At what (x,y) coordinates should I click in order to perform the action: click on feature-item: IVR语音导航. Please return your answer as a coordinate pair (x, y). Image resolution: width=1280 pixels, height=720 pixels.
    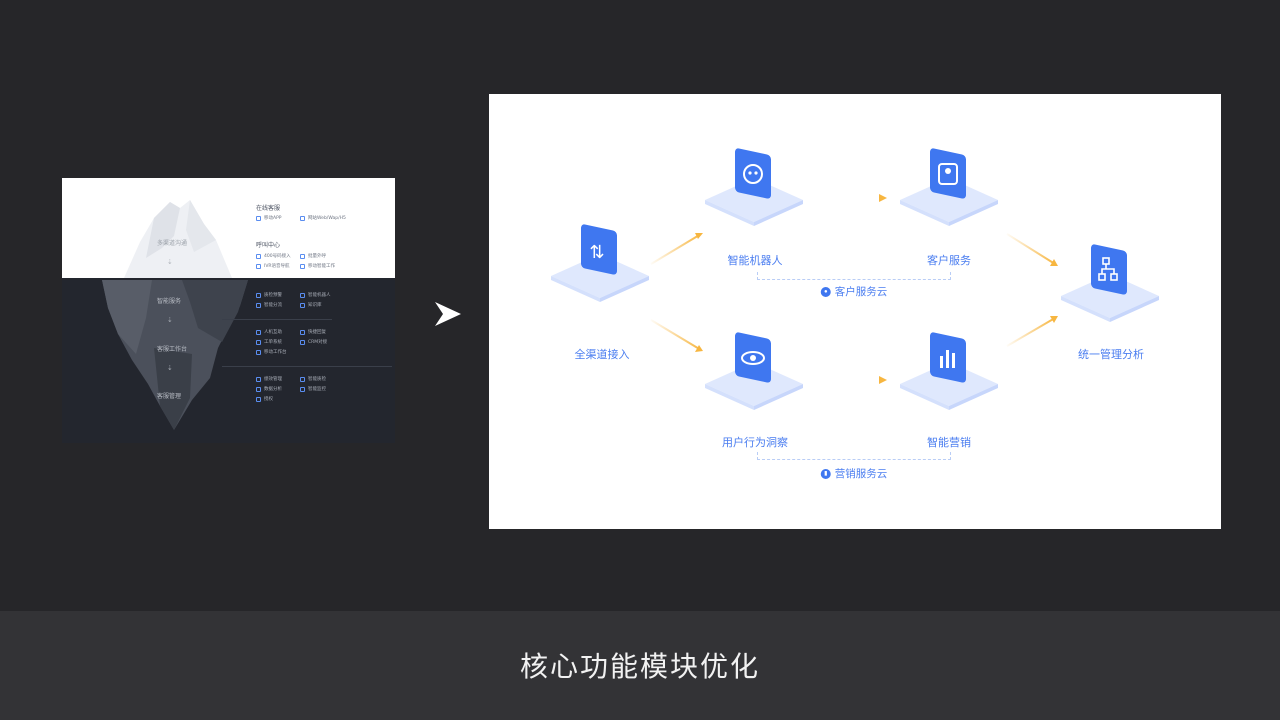
    Looking at the image, I should click on (273, 266).